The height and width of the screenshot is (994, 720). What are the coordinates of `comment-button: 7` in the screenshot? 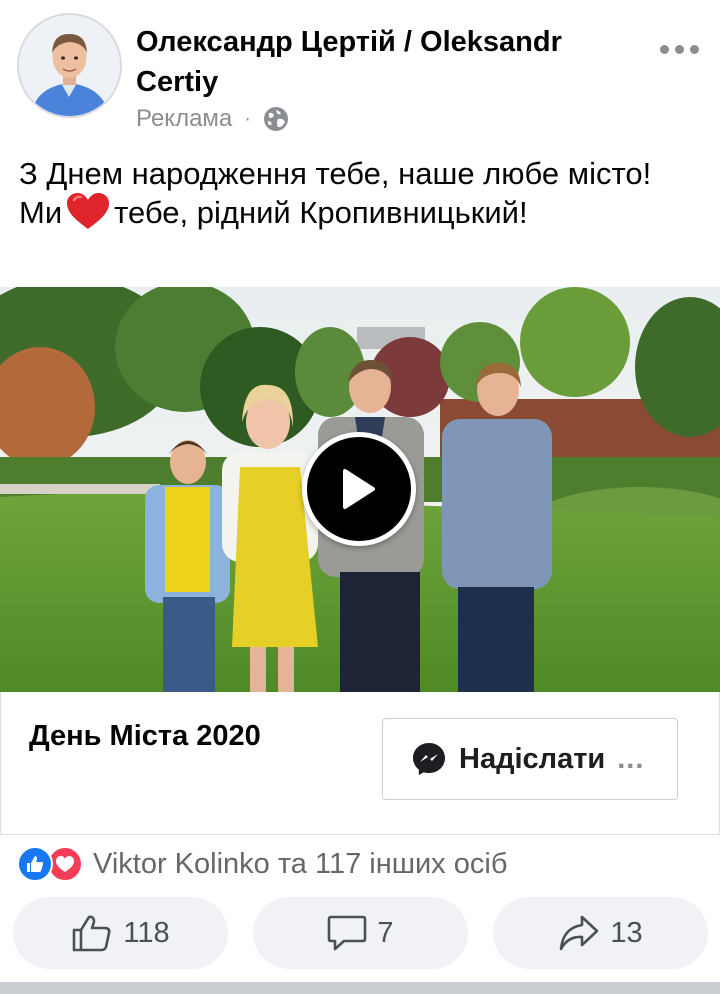 It's located at (360, 933).